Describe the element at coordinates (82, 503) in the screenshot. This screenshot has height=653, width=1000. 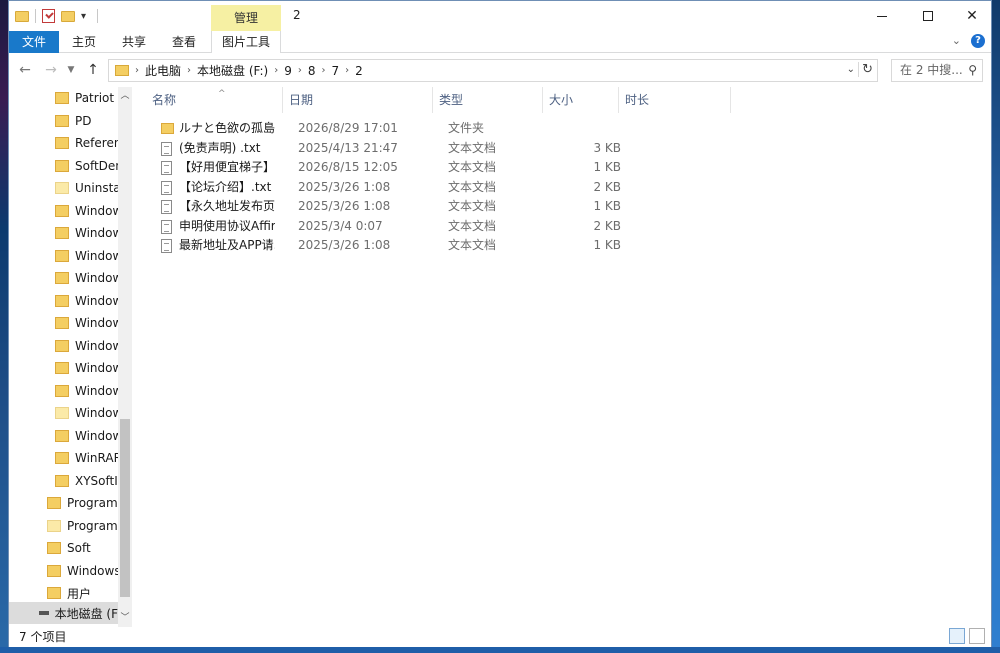
I see `nav-folder-item: Program` at that location.